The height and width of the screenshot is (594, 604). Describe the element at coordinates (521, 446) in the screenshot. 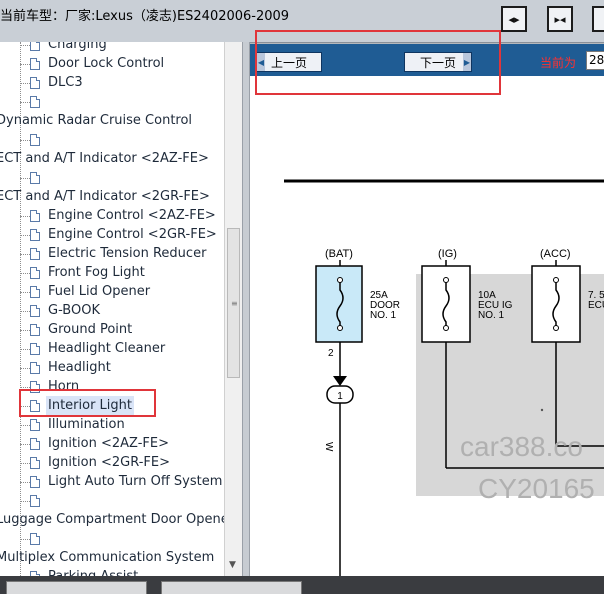

I see `watermark-text: car388.co` at that location.